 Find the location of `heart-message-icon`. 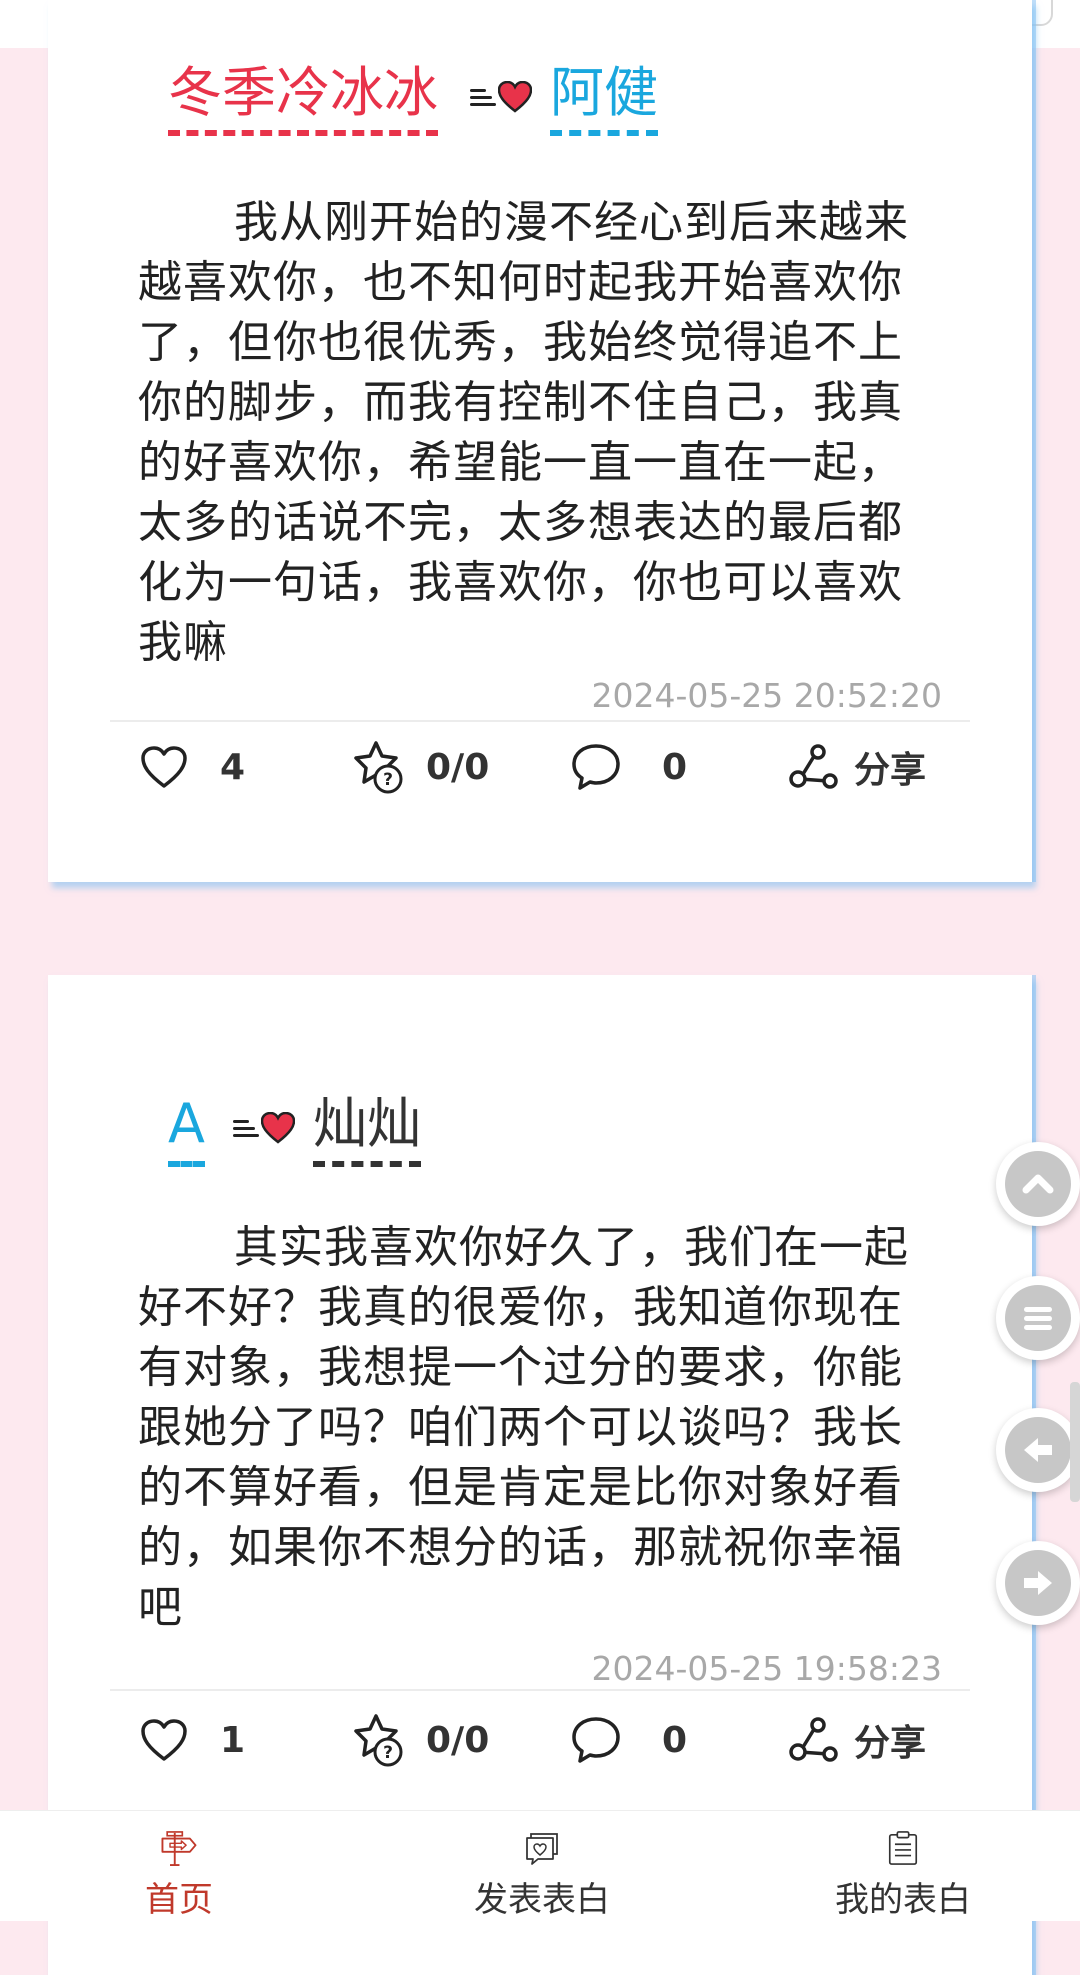

heart-message-icon is located at coordinates (542, 1849).